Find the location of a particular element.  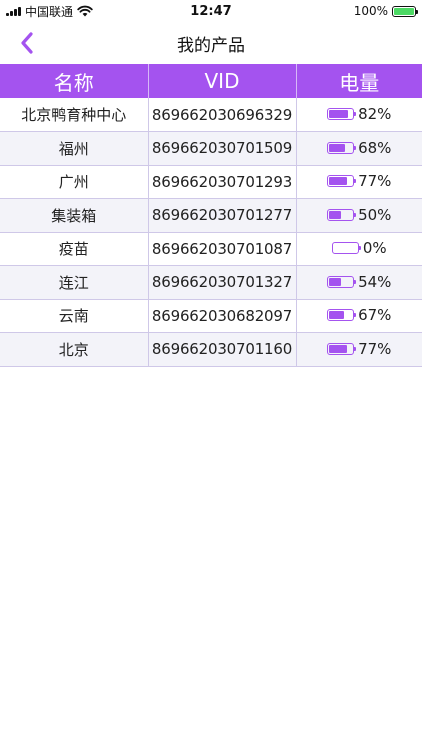

status-right: 100% is located at coordinates (385, 11).